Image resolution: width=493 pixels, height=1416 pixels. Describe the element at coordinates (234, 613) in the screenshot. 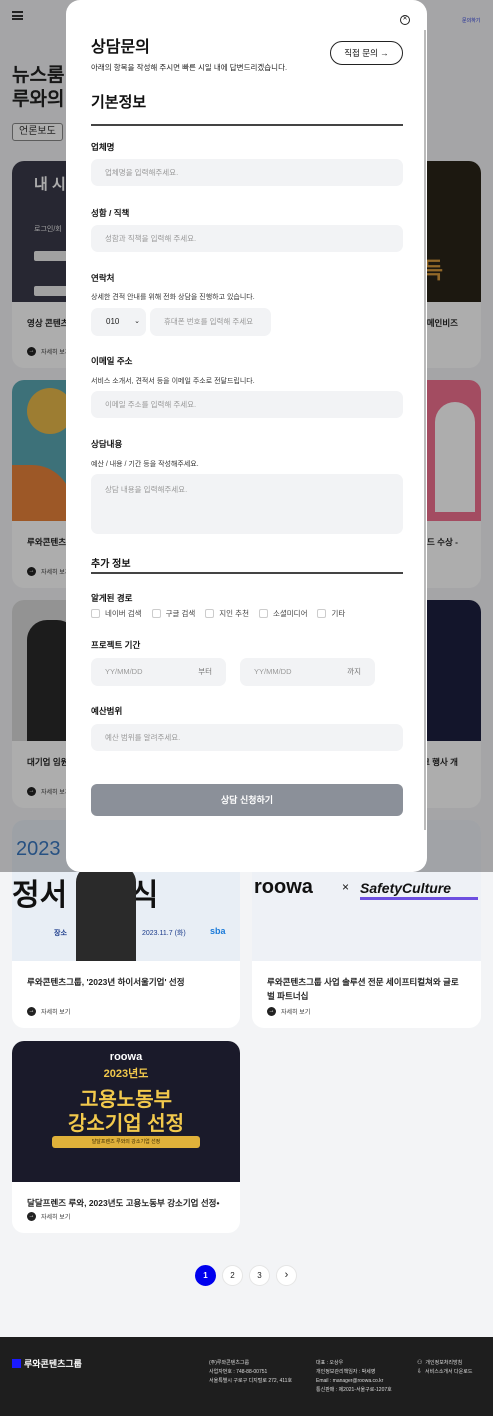

I see `source-option-label: 지인 추천` at that location.